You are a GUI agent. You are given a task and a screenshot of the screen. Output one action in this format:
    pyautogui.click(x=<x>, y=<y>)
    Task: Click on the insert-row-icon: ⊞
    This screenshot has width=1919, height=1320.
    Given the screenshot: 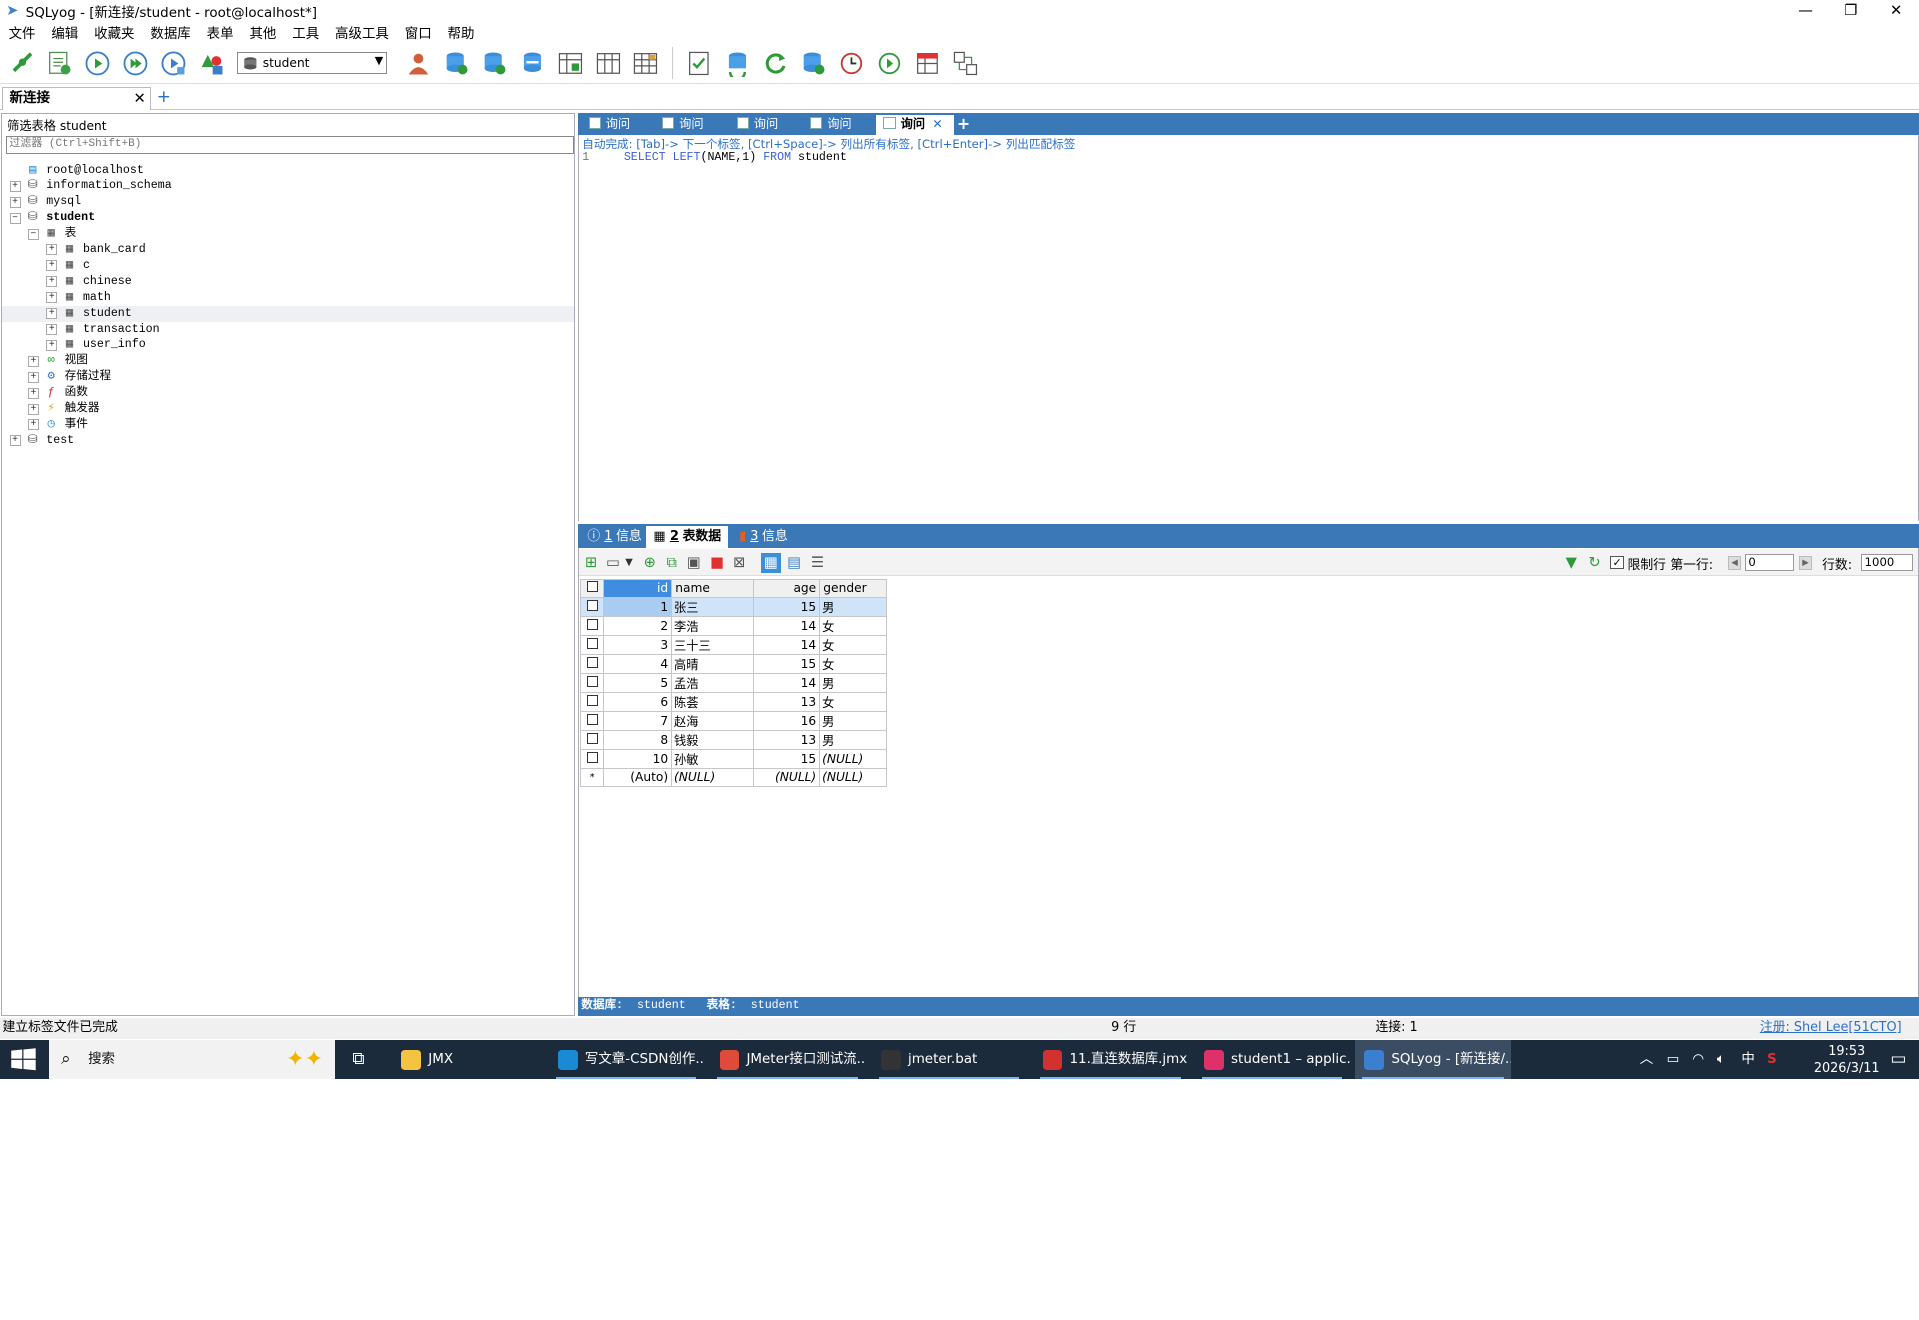 What is the action you would take?
    pyautogui.click(x=591, y=563)
    